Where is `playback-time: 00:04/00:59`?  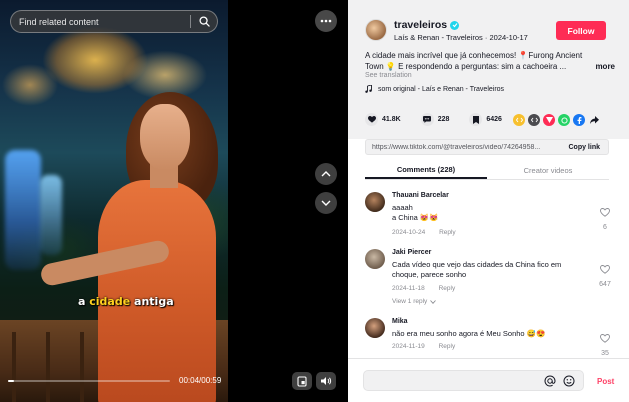 playback-time: 00:04/00:59 is located at coordinates (200, 380).